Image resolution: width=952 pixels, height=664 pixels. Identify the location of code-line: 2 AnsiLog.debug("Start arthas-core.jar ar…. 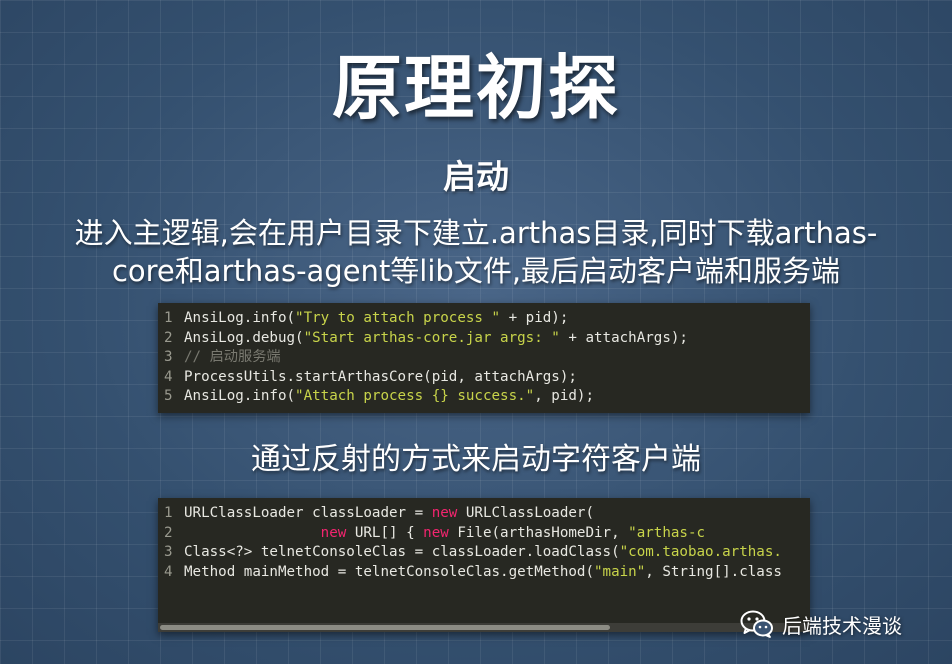
(484, 339).